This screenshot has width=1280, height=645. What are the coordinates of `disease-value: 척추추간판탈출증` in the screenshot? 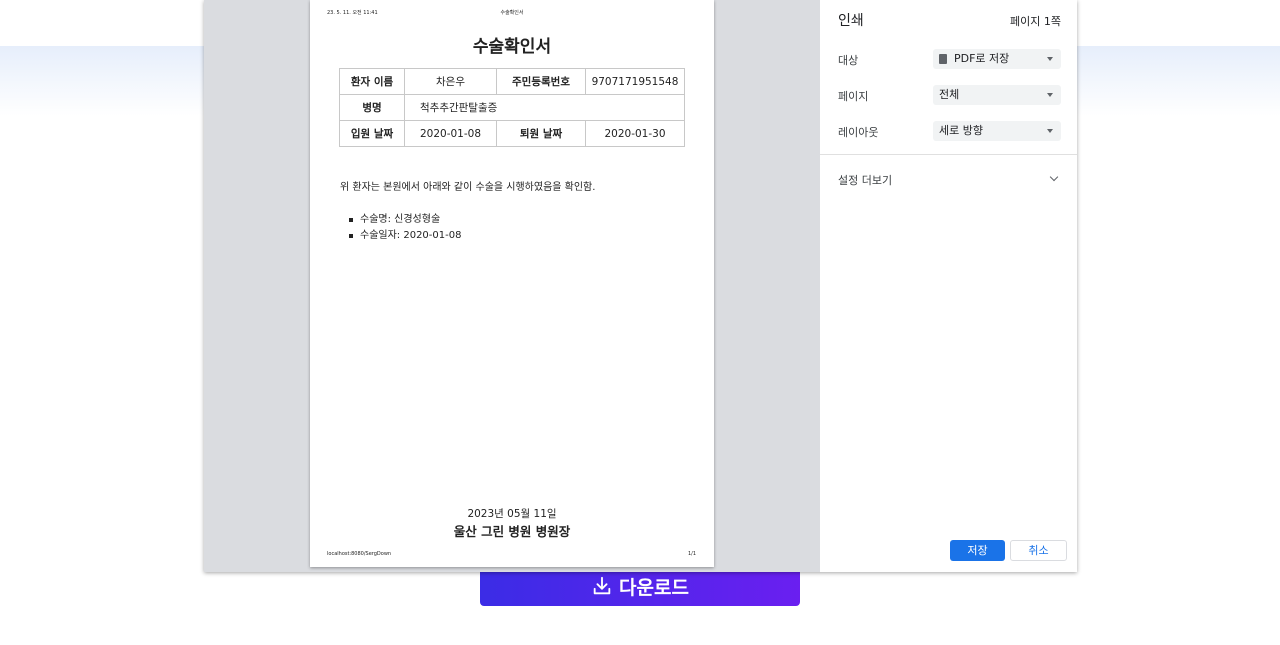 It's located at (544, 107).